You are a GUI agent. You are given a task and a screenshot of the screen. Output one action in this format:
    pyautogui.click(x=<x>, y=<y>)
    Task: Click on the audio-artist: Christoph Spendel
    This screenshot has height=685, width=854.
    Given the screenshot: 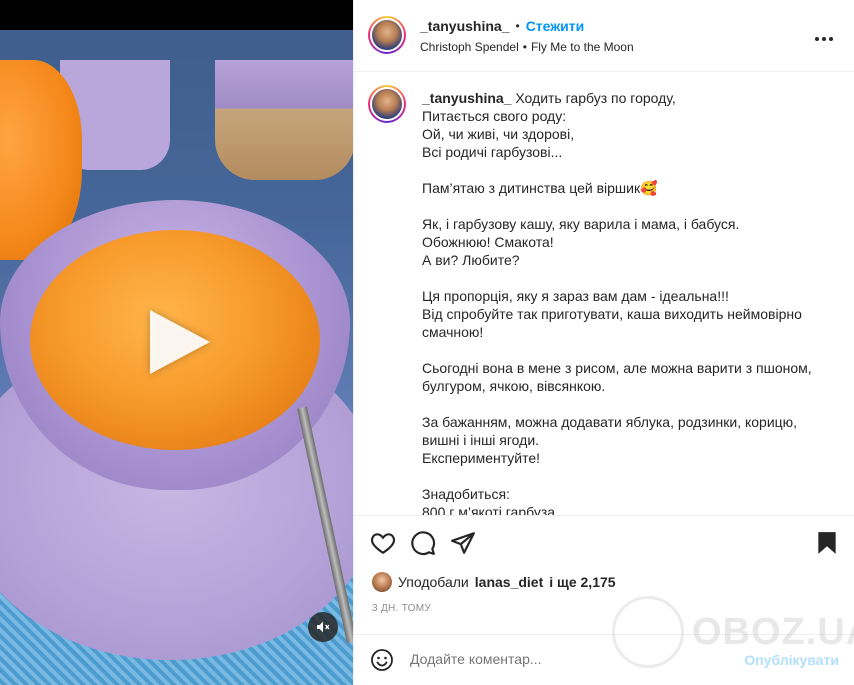 What is the action you would take?
    pyautogui.click(x=469, y=47)
    